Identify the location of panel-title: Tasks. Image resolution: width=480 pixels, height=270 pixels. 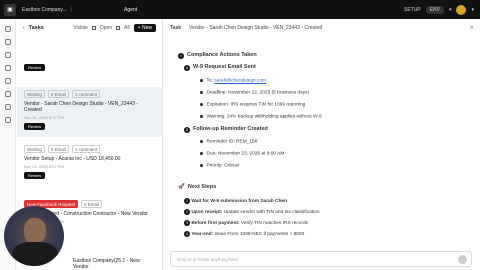
(36, 28).